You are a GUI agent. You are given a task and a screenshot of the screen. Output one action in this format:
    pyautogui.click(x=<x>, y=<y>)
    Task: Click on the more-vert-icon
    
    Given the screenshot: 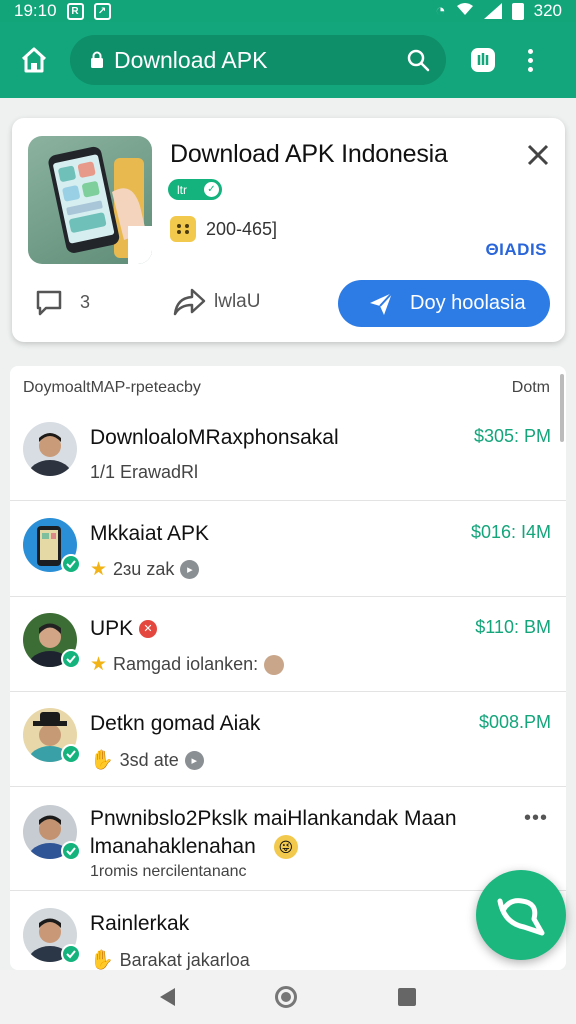 What is the action you would take?
    pyautogui.click(x=530, y=60)
    